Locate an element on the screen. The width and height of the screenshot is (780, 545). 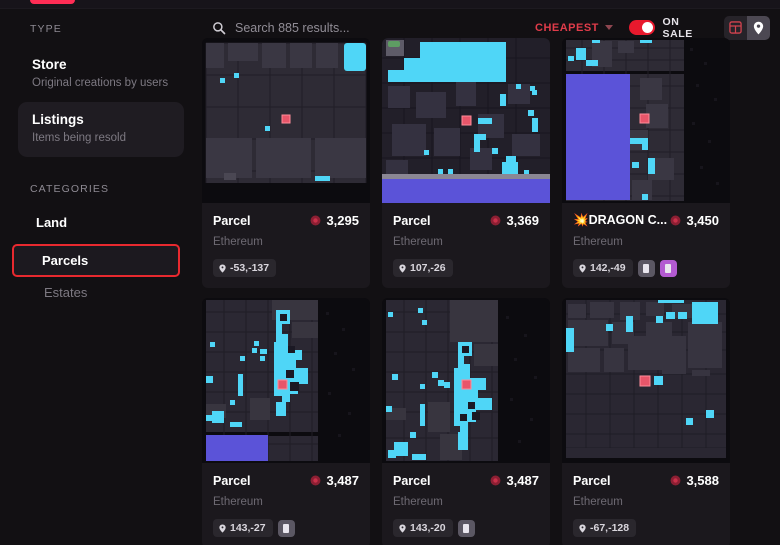
grid-icon is located at coordinates (735, 27).